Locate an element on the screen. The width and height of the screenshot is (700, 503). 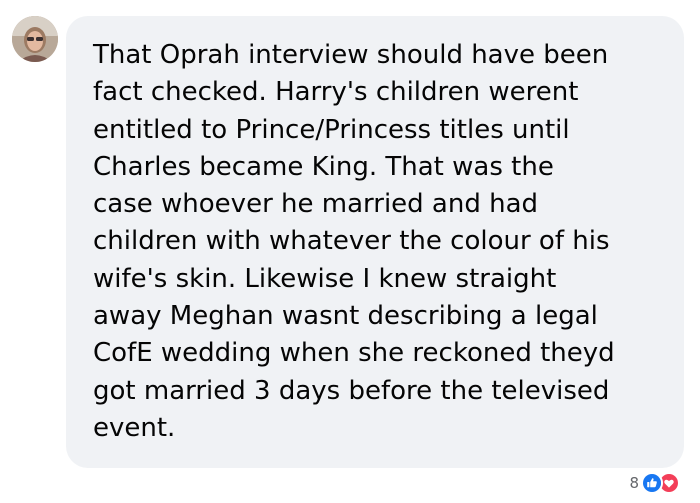
reactions-summary: 8 is located at coordinates (654, 483).